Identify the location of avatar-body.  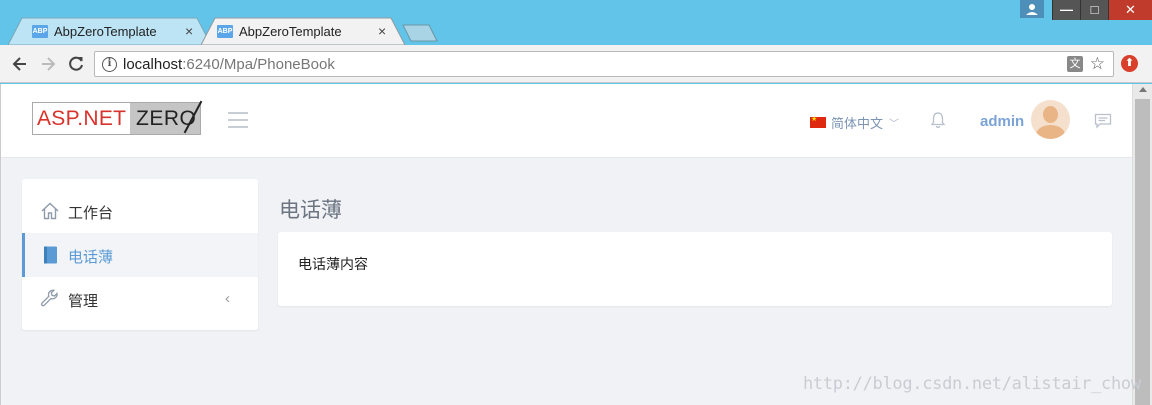
(1050, 132).